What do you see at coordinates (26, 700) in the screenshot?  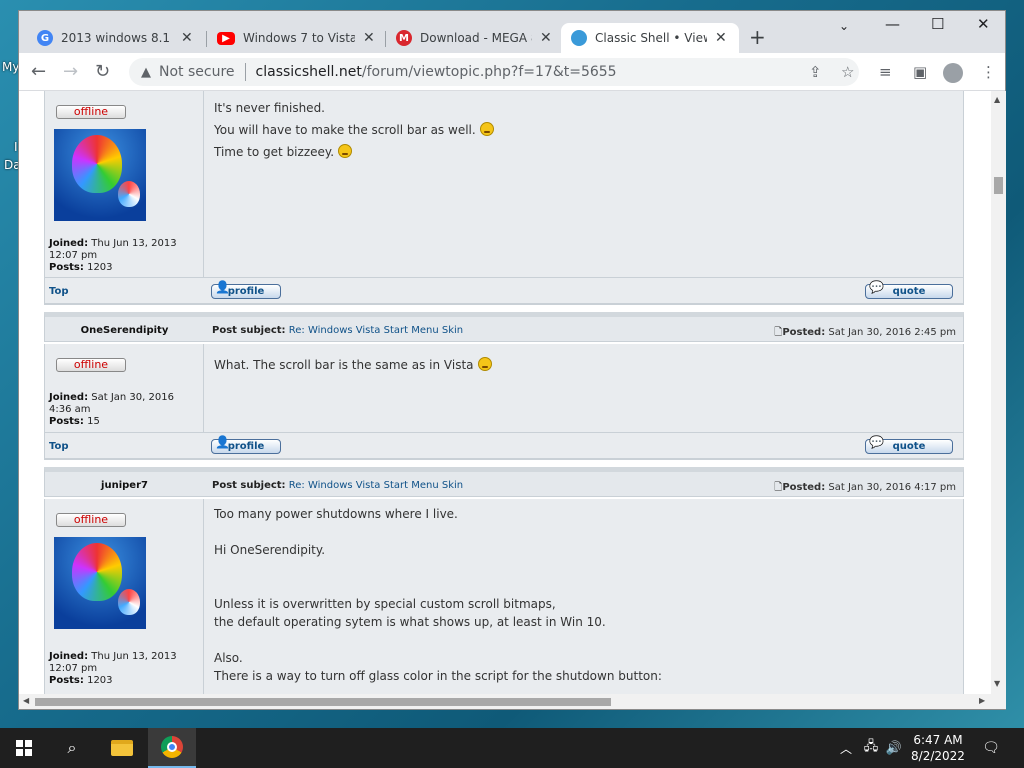 I see `scroll-left-icon: ◀` at bounding box center [26, 700].